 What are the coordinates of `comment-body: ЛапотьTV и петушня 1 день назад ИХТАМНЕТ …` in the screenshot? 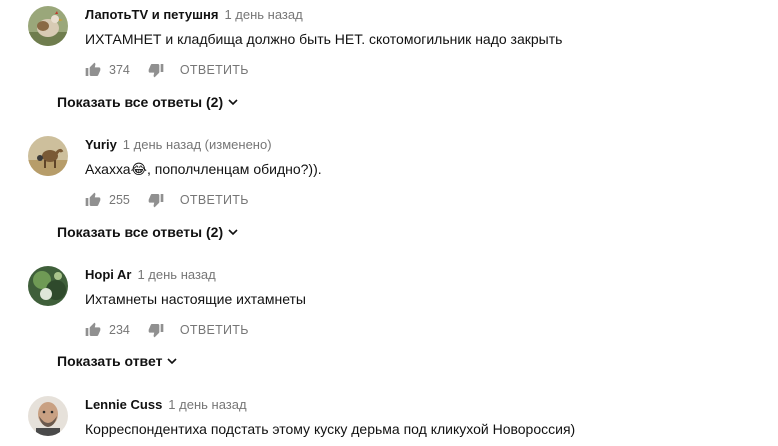 It's located at (425, 43).